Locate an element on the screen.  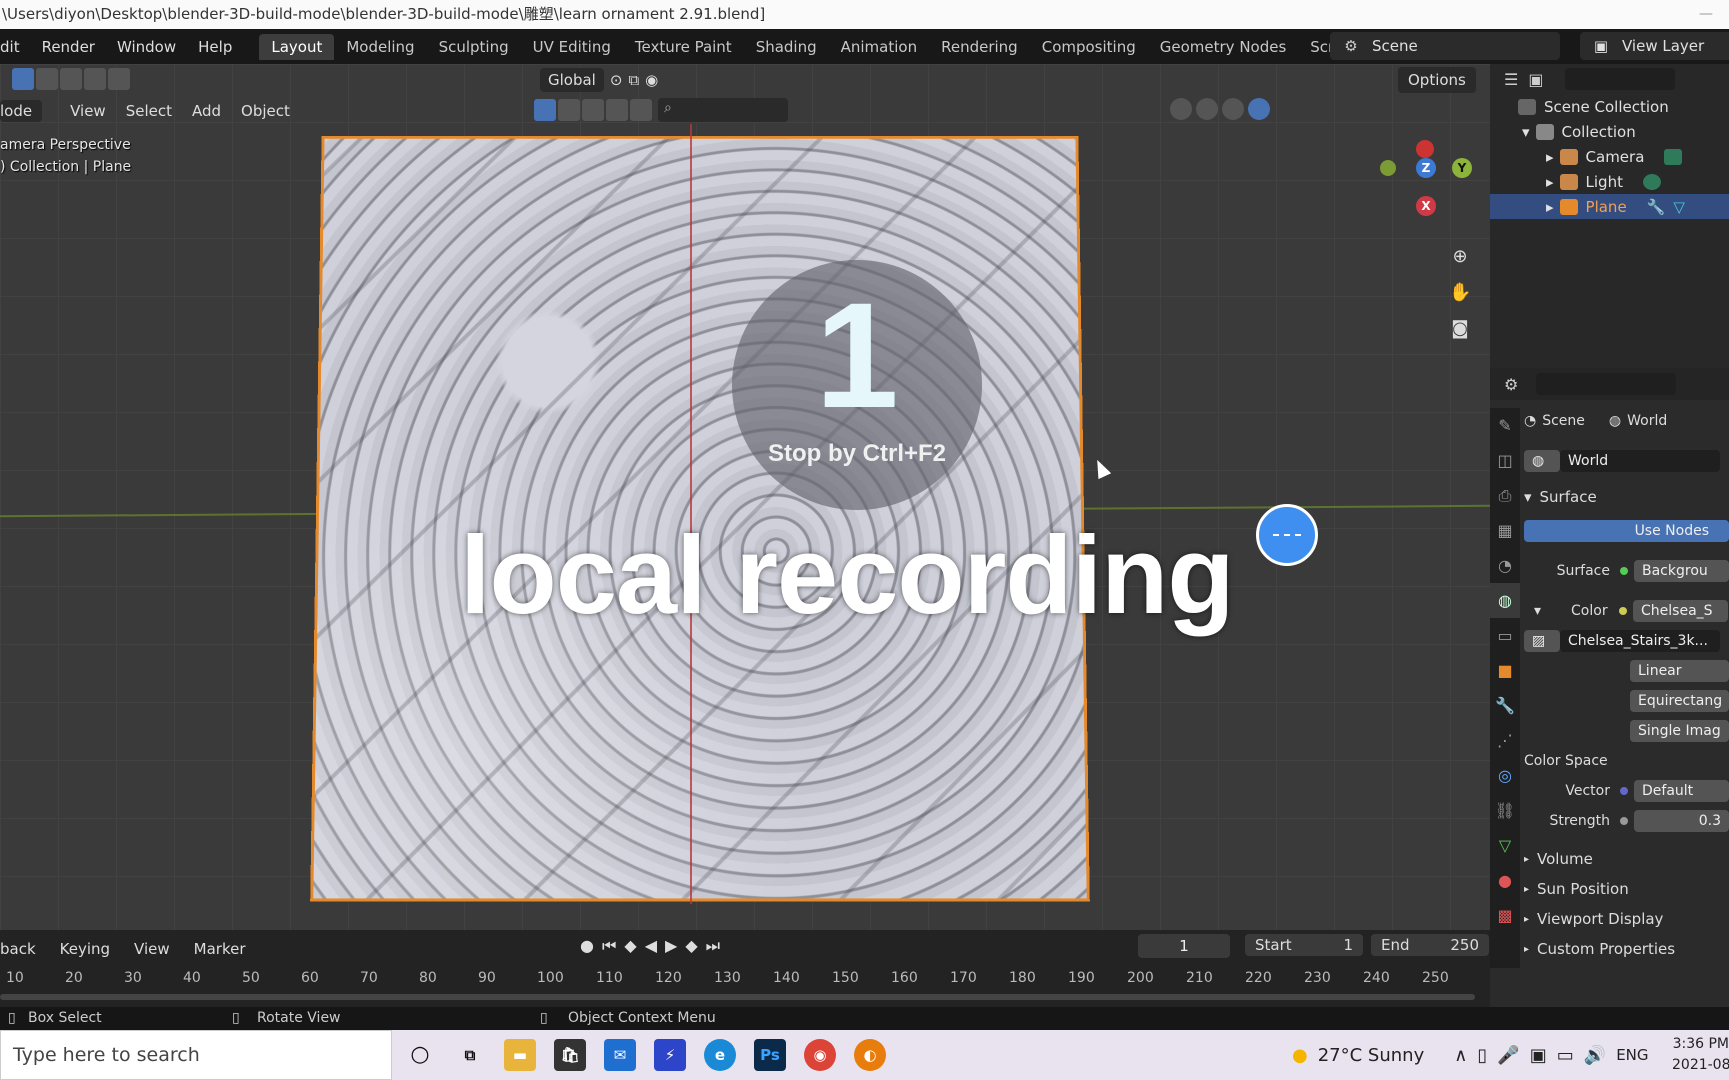
light-data-icon is located at coordinates (1651, 181).